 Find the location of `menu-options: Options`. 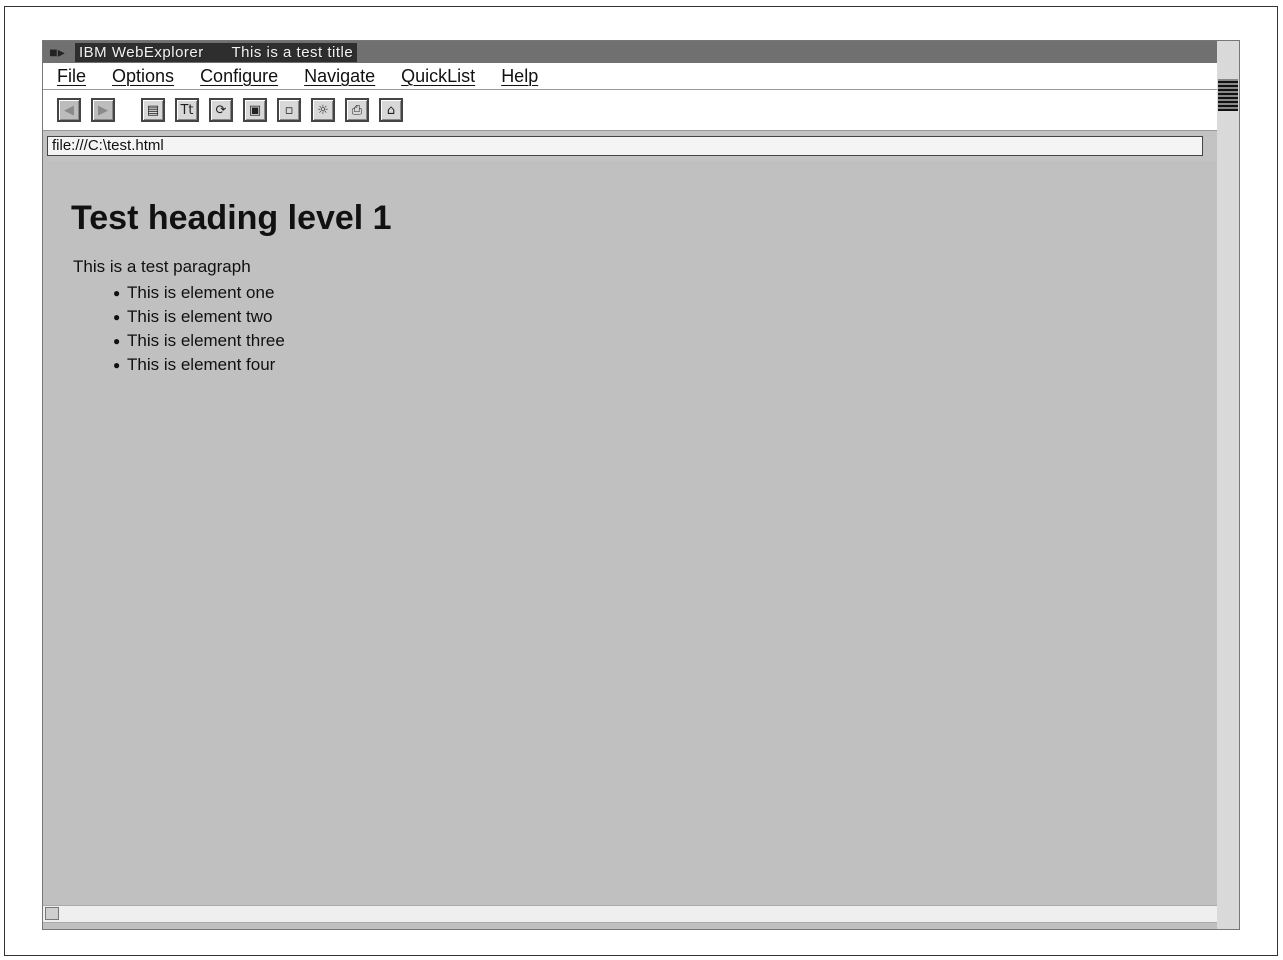

menu-options: Options is located at coordinates (143, 76).